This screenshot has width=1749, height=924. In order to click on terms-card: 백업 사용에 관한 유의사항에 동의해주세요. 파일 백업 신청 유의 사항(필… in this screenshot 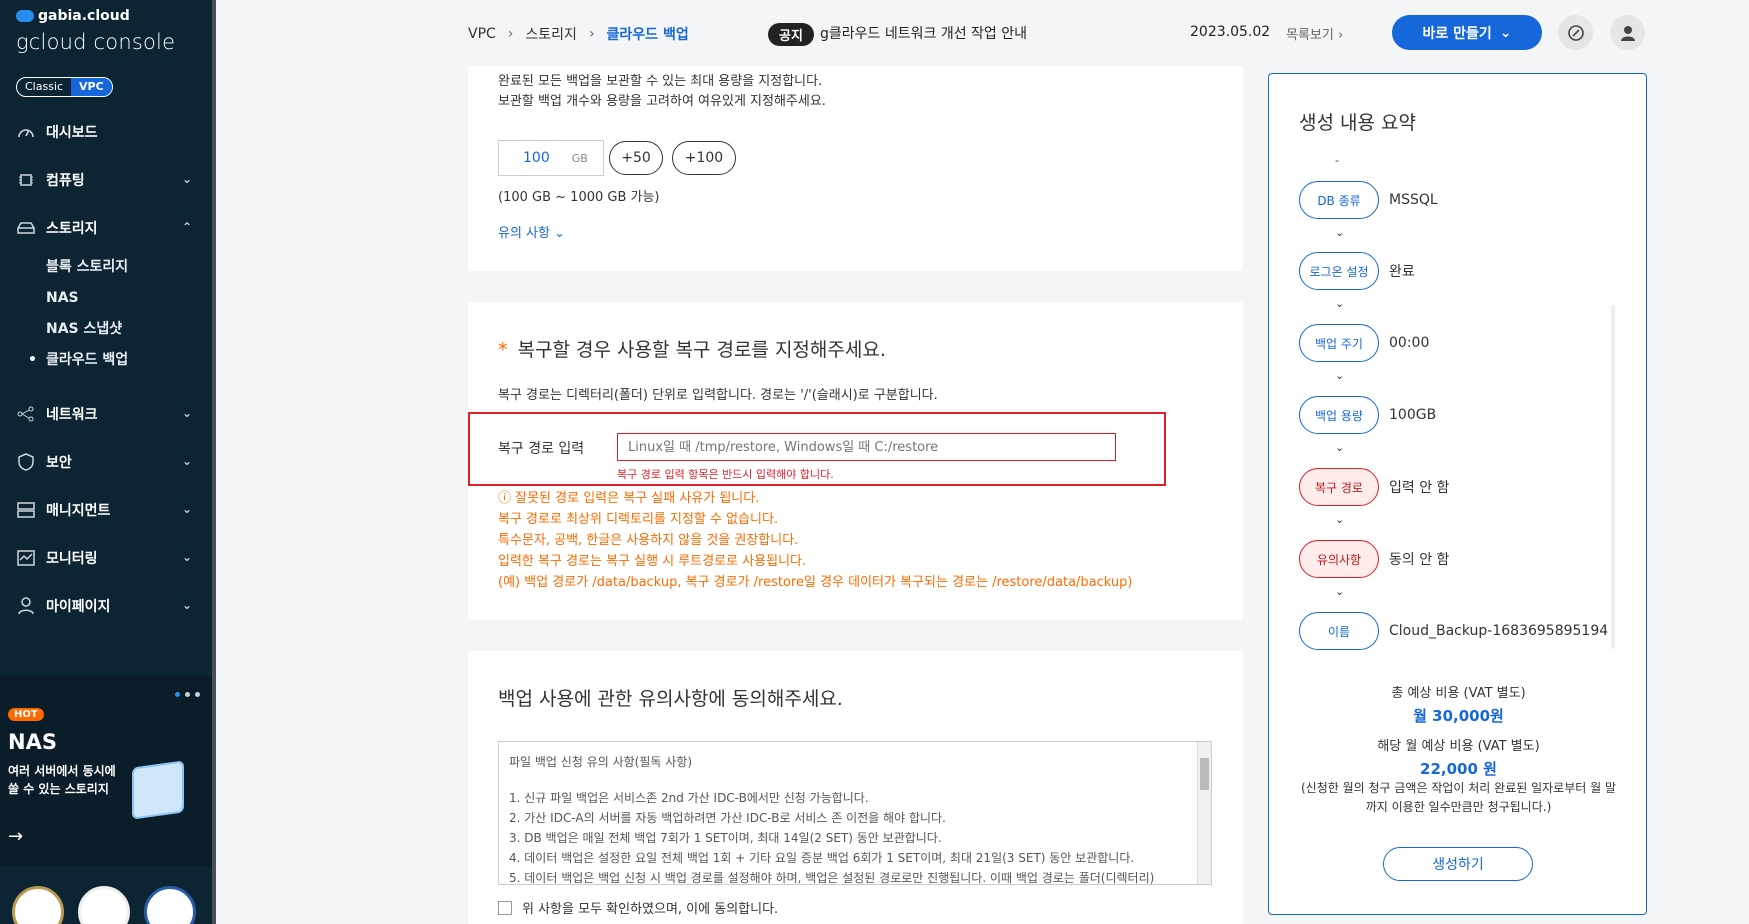, I will do `click(855, 787)`.